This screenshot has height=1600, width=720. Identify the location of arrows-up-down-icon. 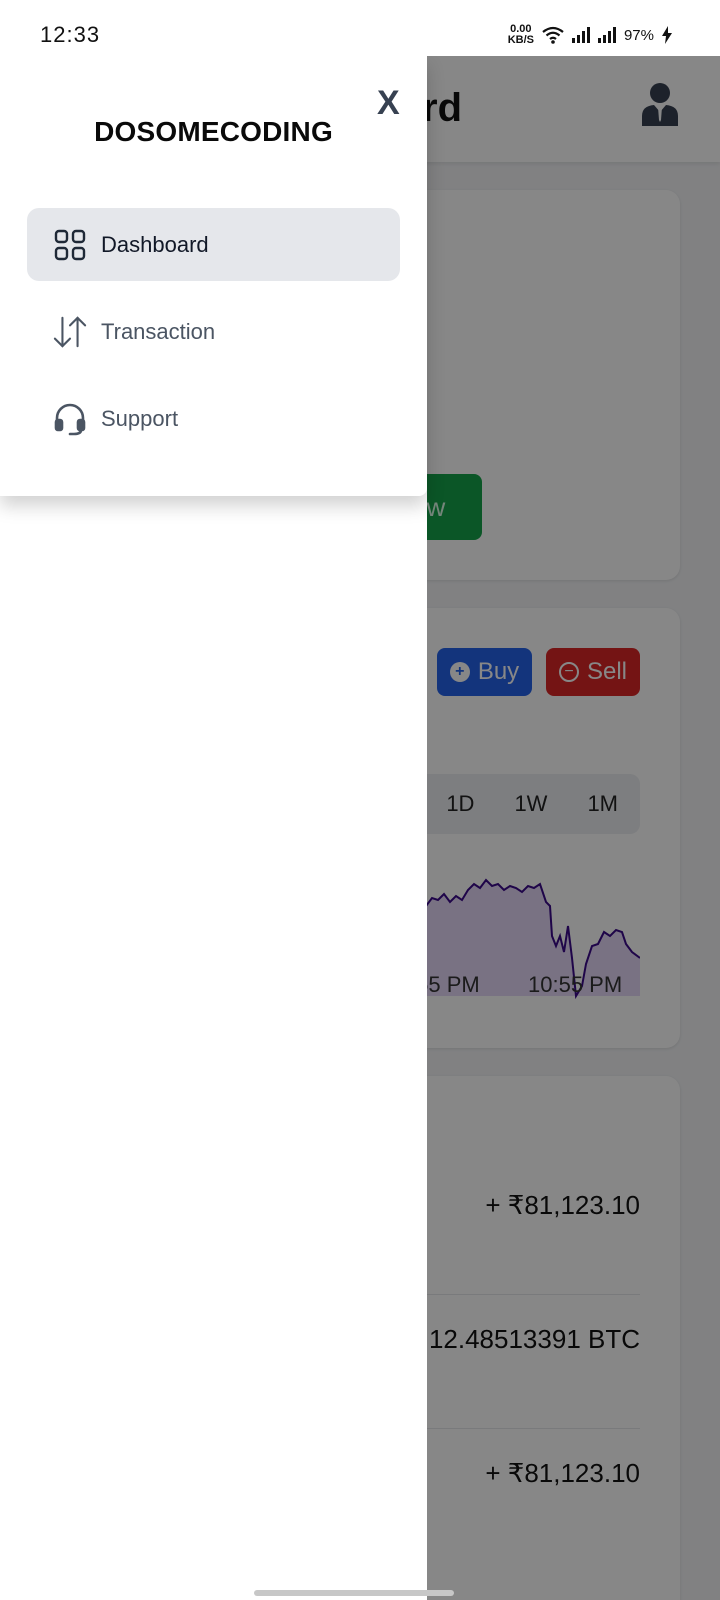
(70, 332).